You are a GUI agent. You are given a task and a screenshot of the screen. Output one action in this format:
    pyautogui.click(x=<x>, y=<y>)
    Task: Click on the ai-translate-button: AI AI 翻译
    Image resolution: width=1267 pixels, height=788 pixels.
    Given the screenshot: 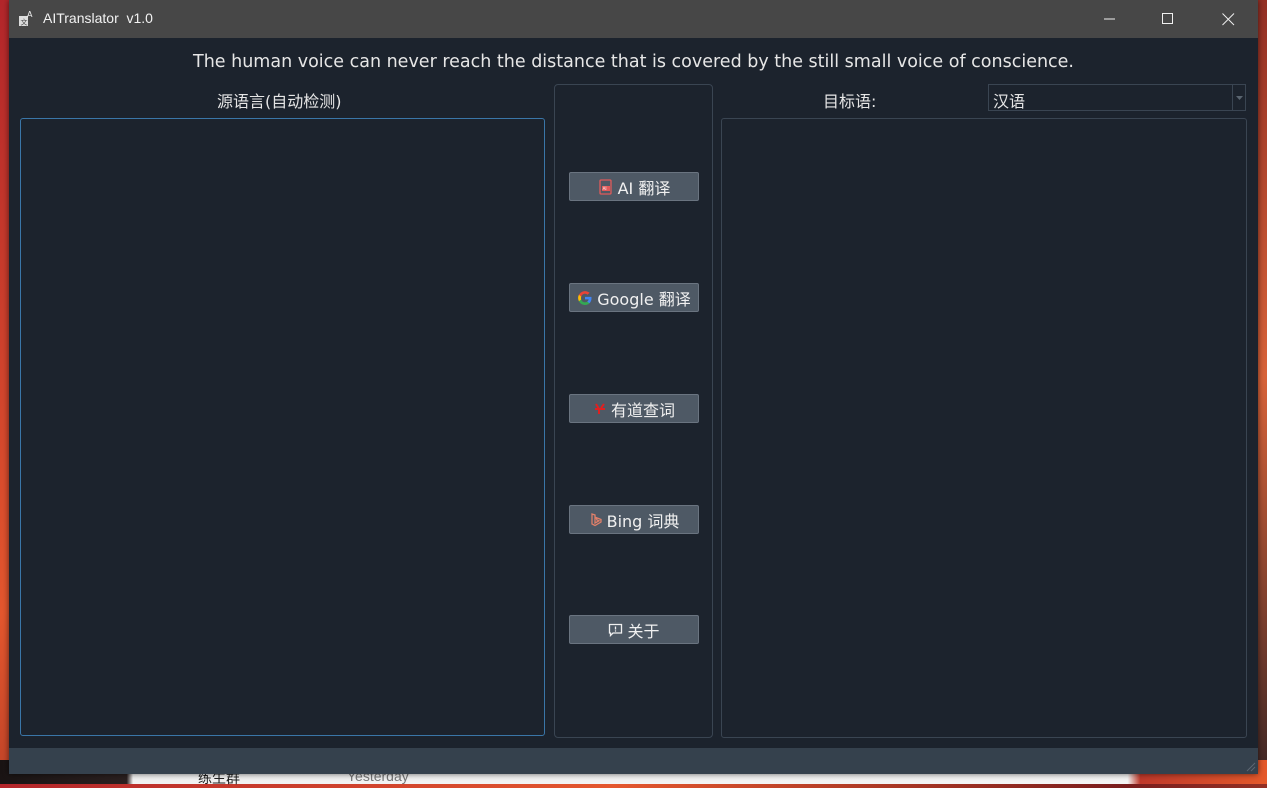 What is the action you would take?
    pyautogui.click(x=634, y=186)
    